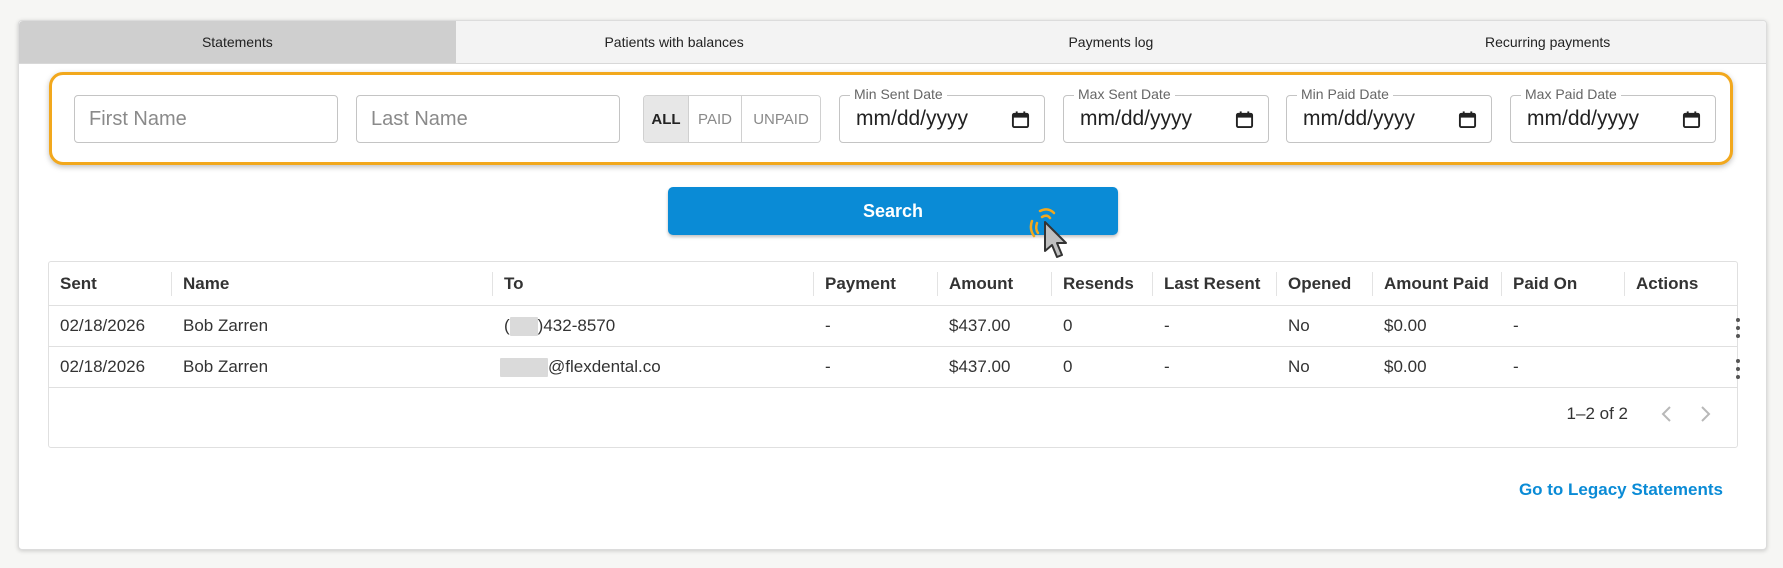 The height and width of the screenshot is (568, 1783). Describe the element at coordinates (898, 94) in the screenshot. I see `min-sent-date-label: Min Sent Date` at that location.